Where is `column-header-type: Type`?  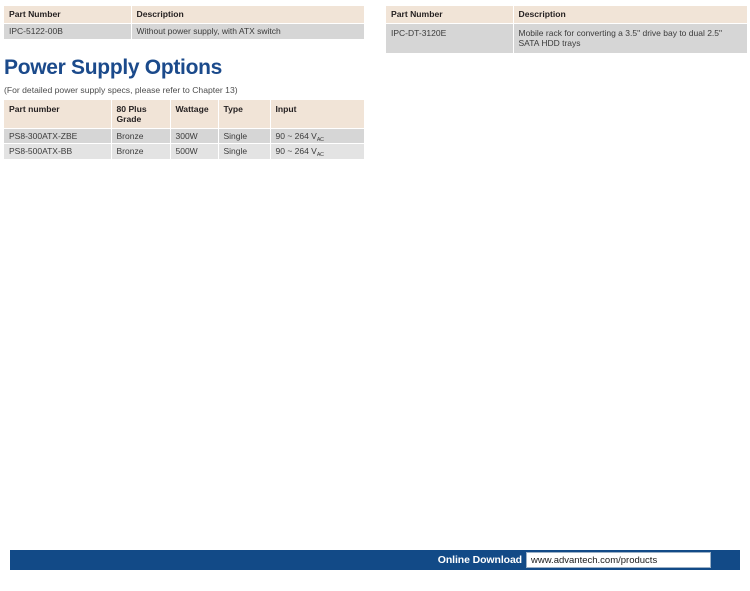 column-header-type: Type is located at coordinates (244, 114).